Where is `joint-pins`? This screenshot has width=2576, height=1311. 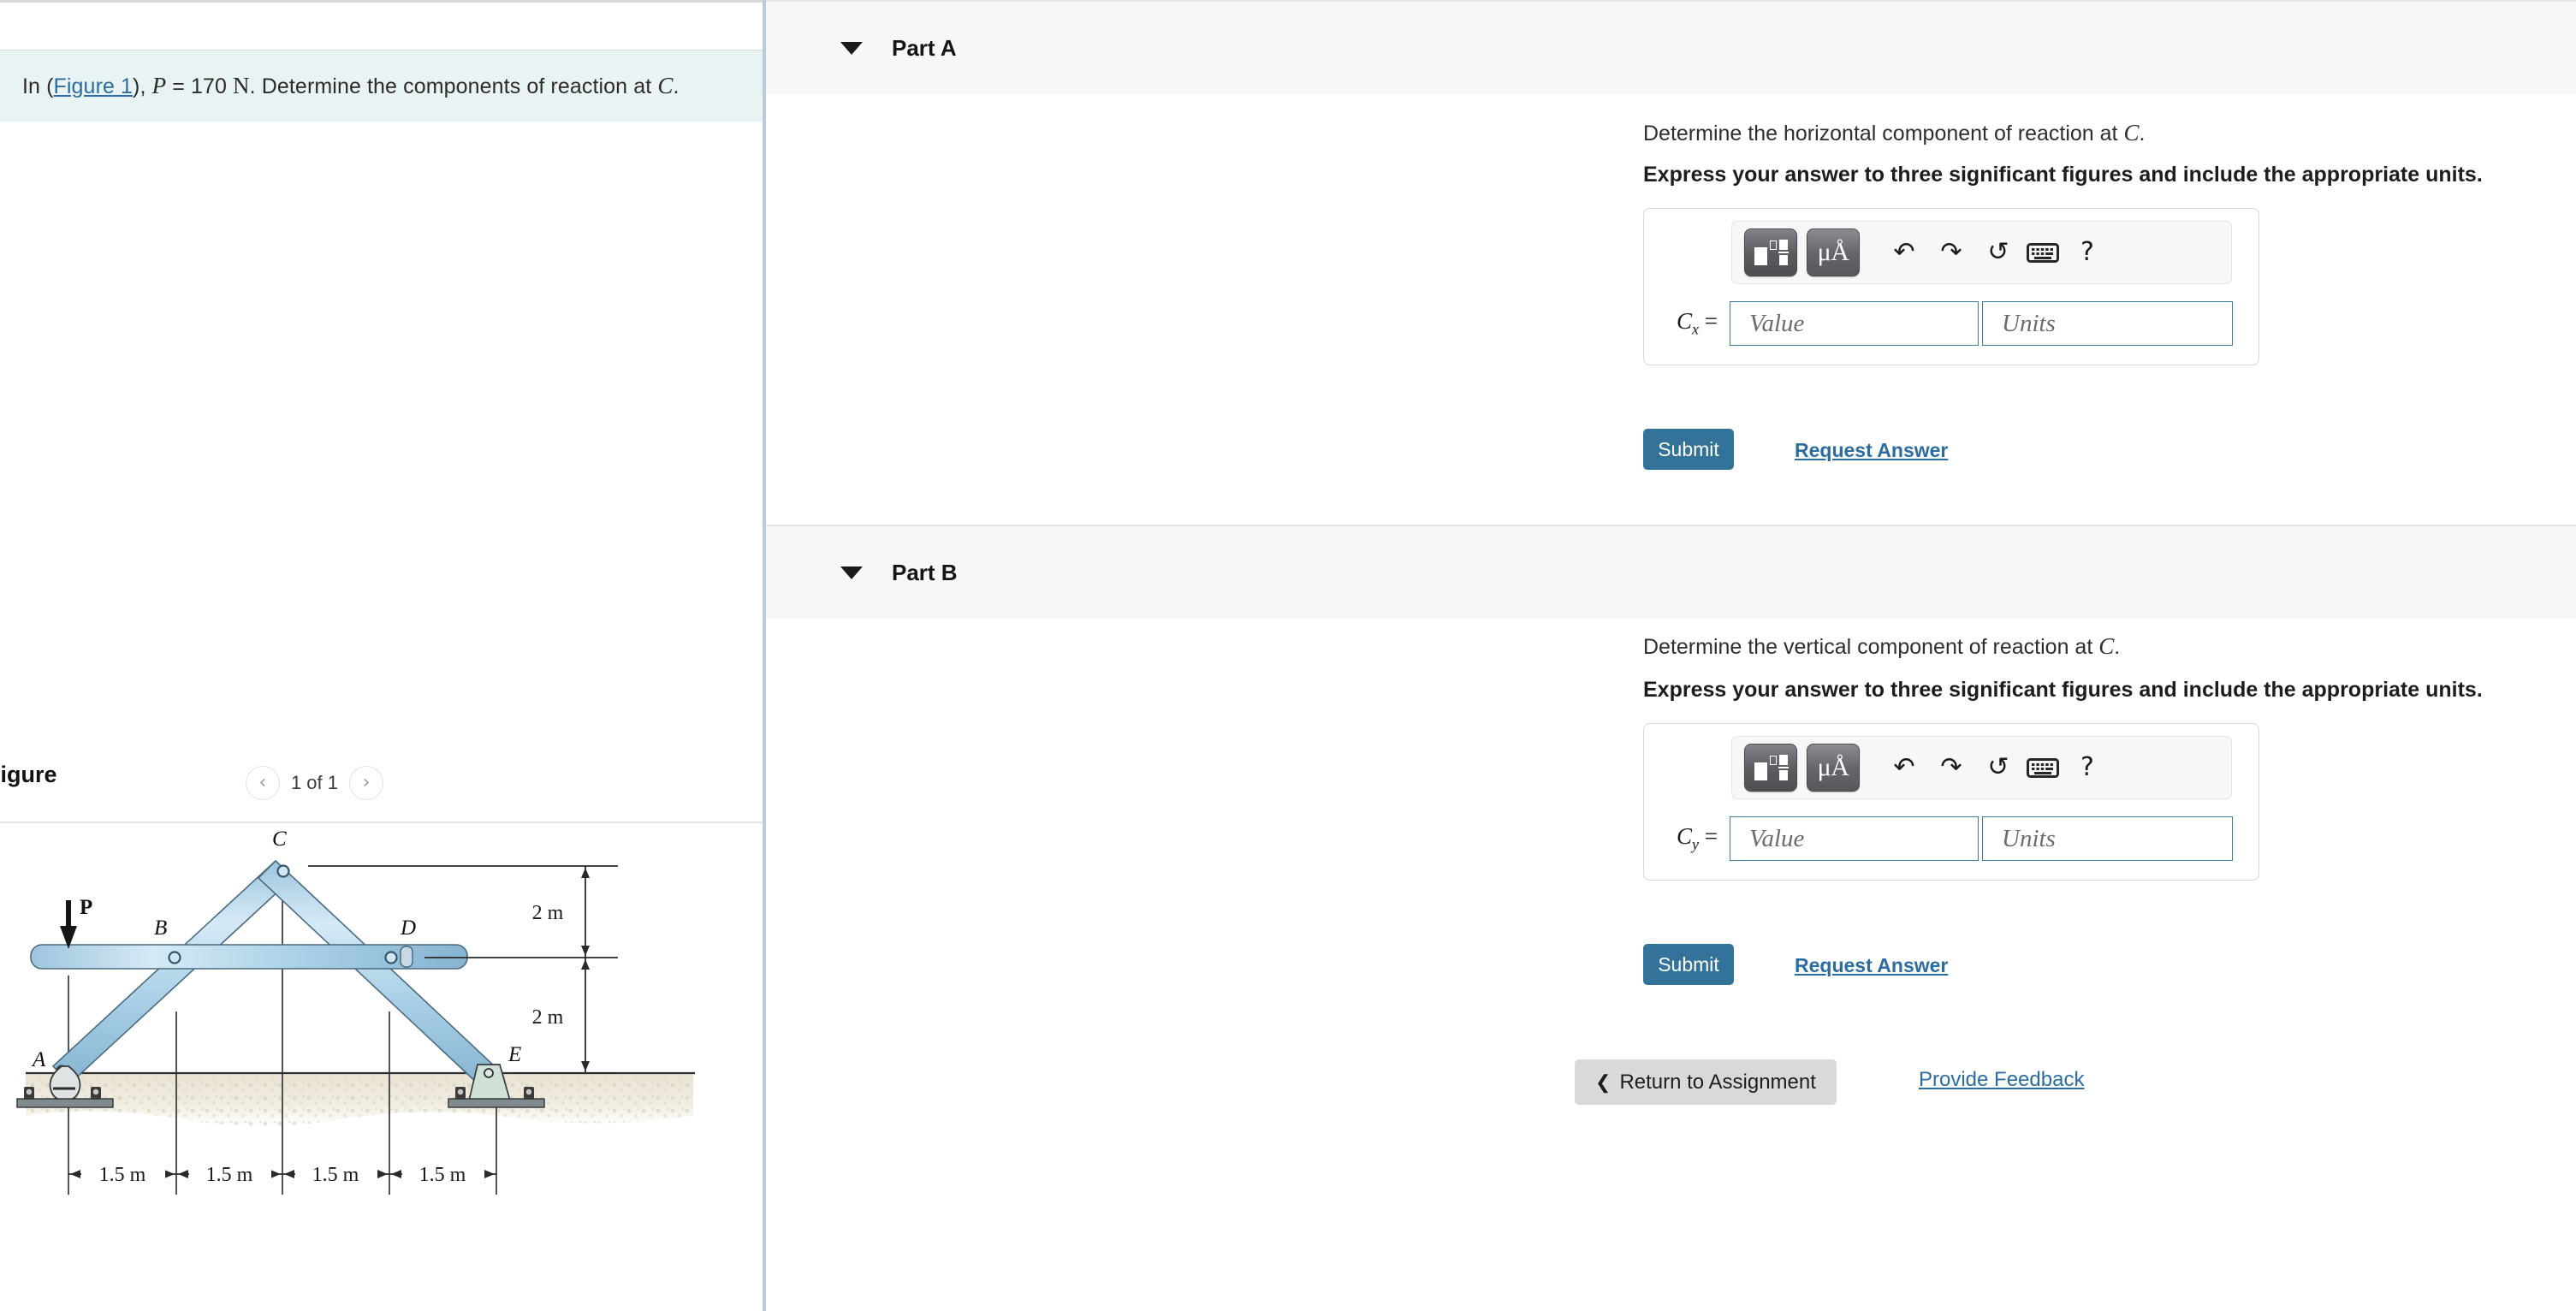 joint-pins is located at coordinates (275, 972).